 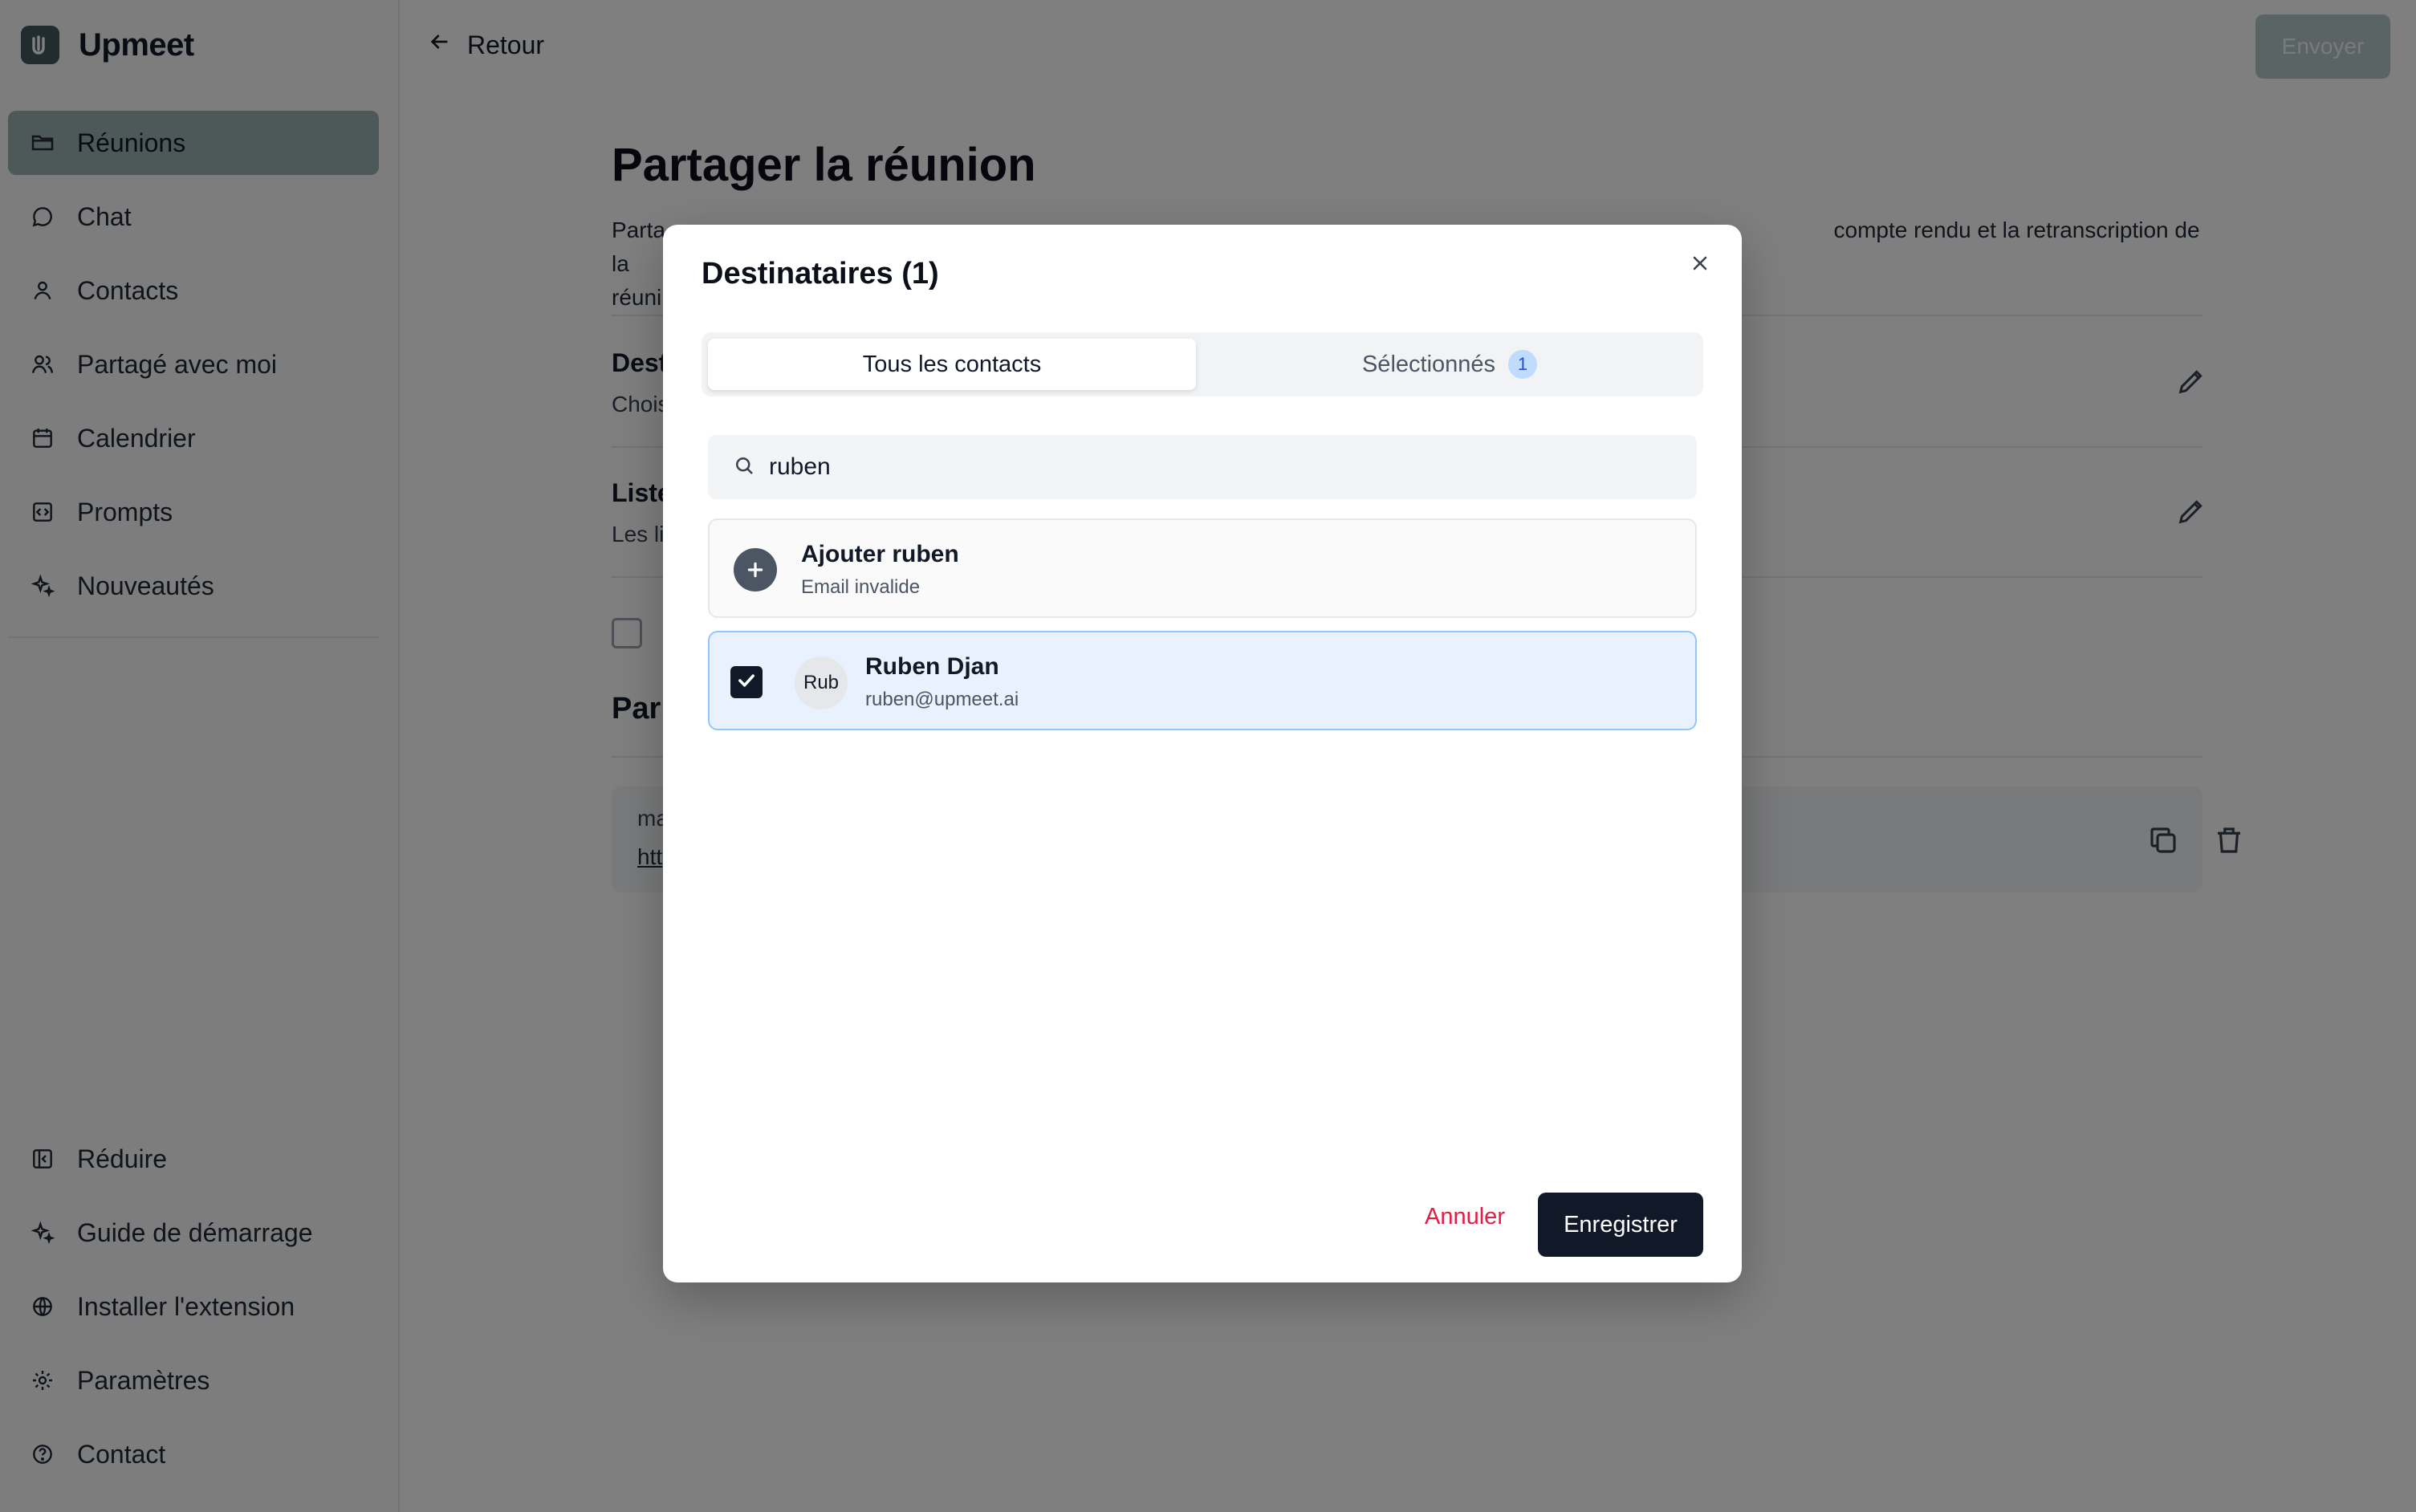 What do you see at coordinates (1464, 1217) in the screenshot?
I see `cancel-button: Annuler` at bounding box center [1464, 1217].